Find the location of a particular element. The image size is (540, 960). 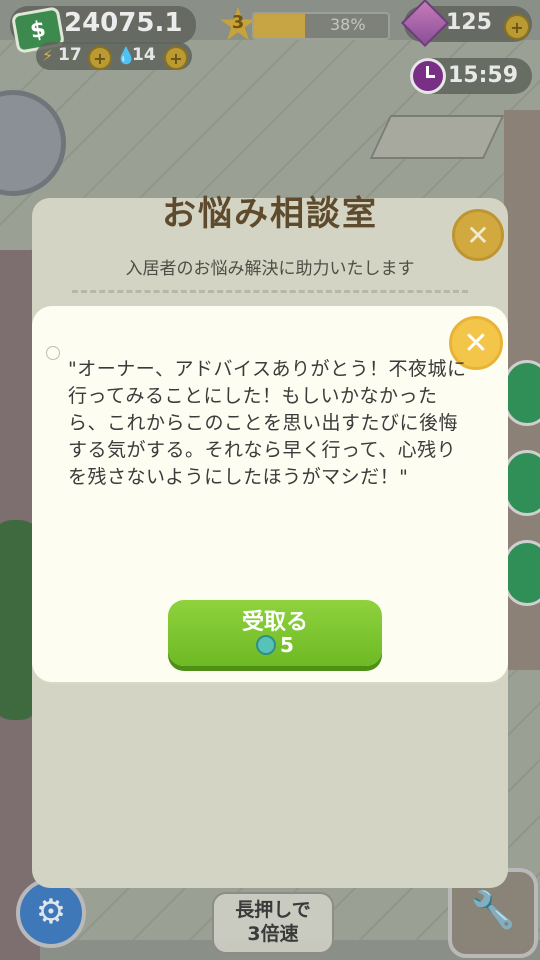

xp-progress-bar is located at coordinates (321, 26).